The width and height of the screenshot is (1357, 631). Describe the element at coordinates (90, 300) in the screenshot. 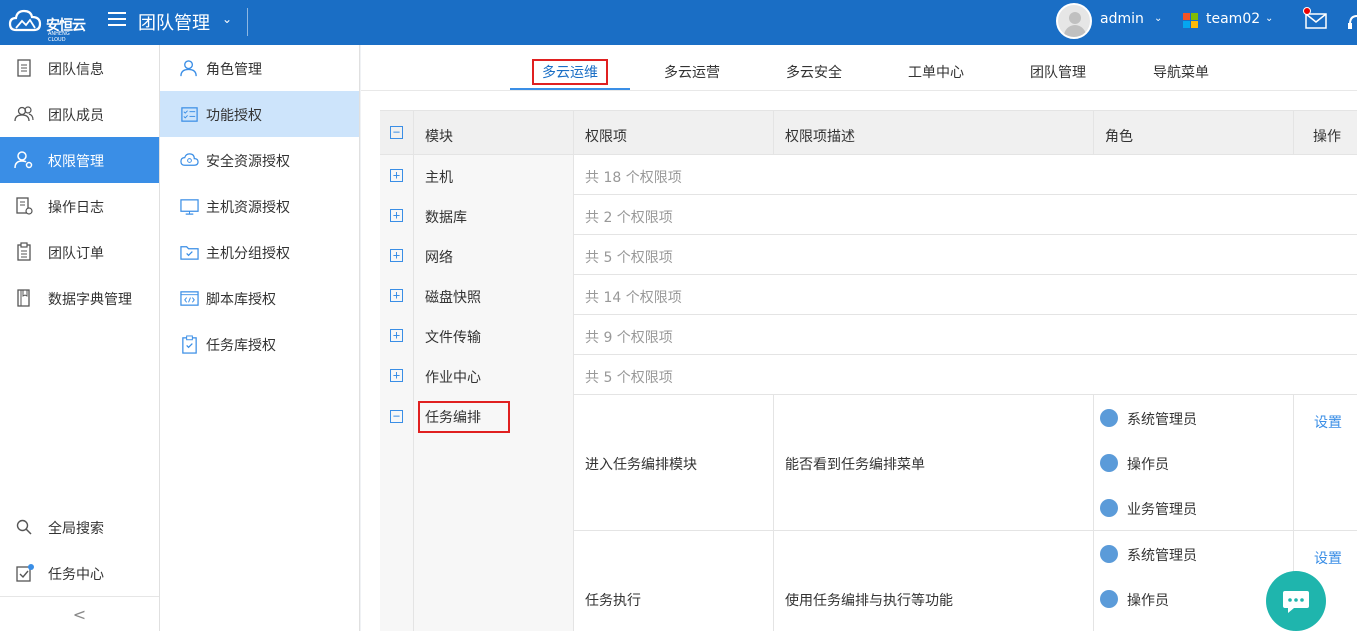

I see `nav-item-label: 数据字典管理` at that location.